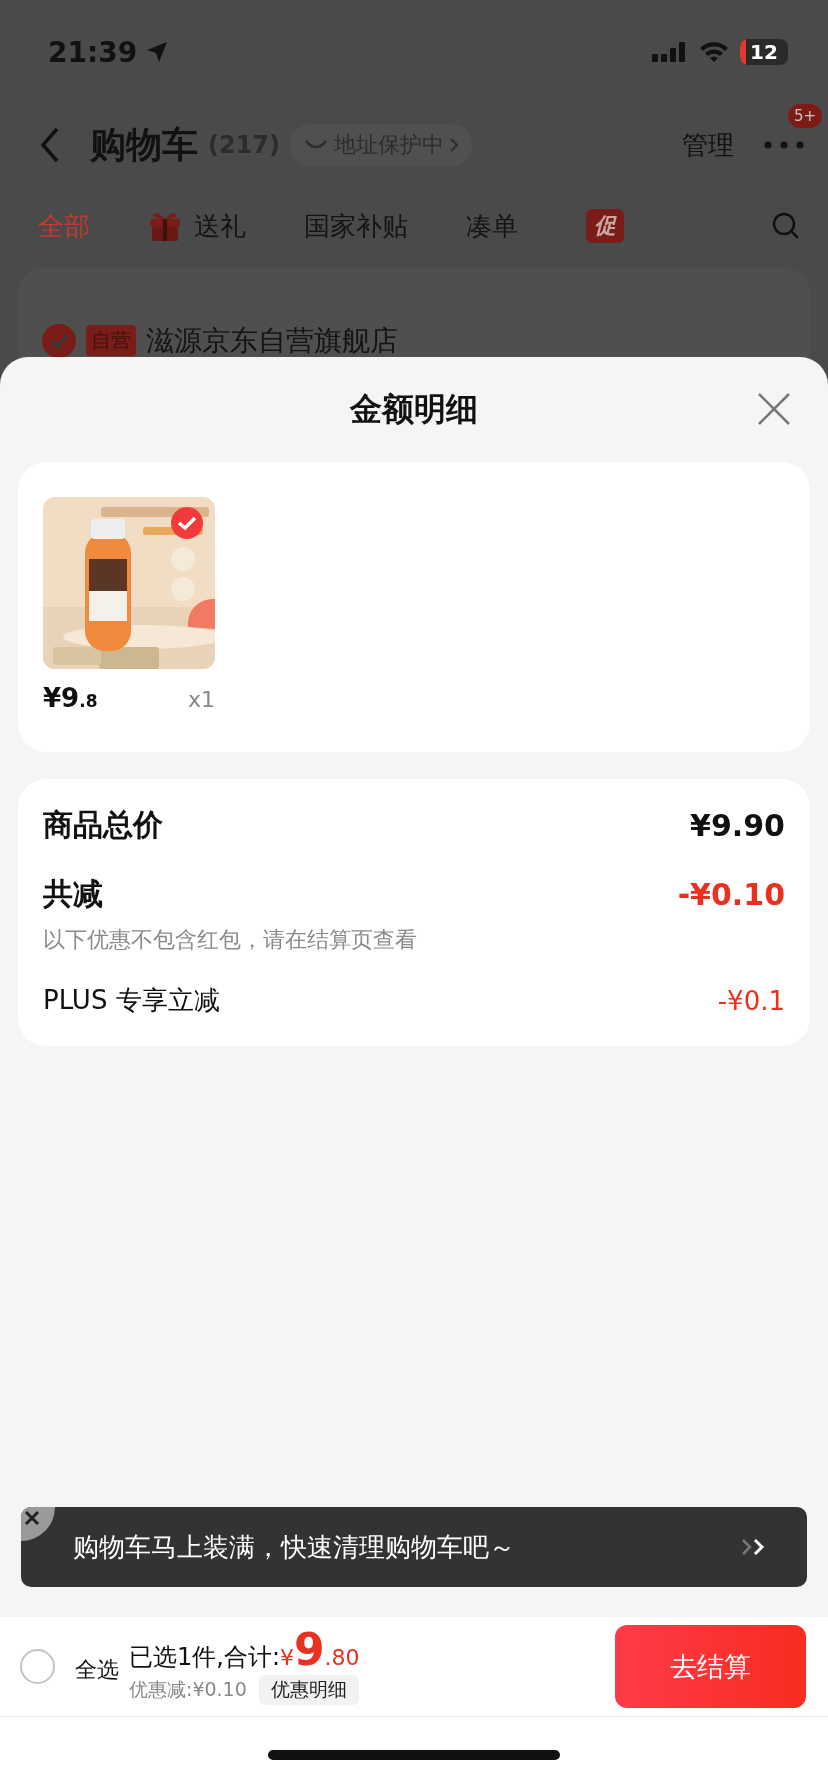  I want to click on checkmark-icon, so click(187, 523).